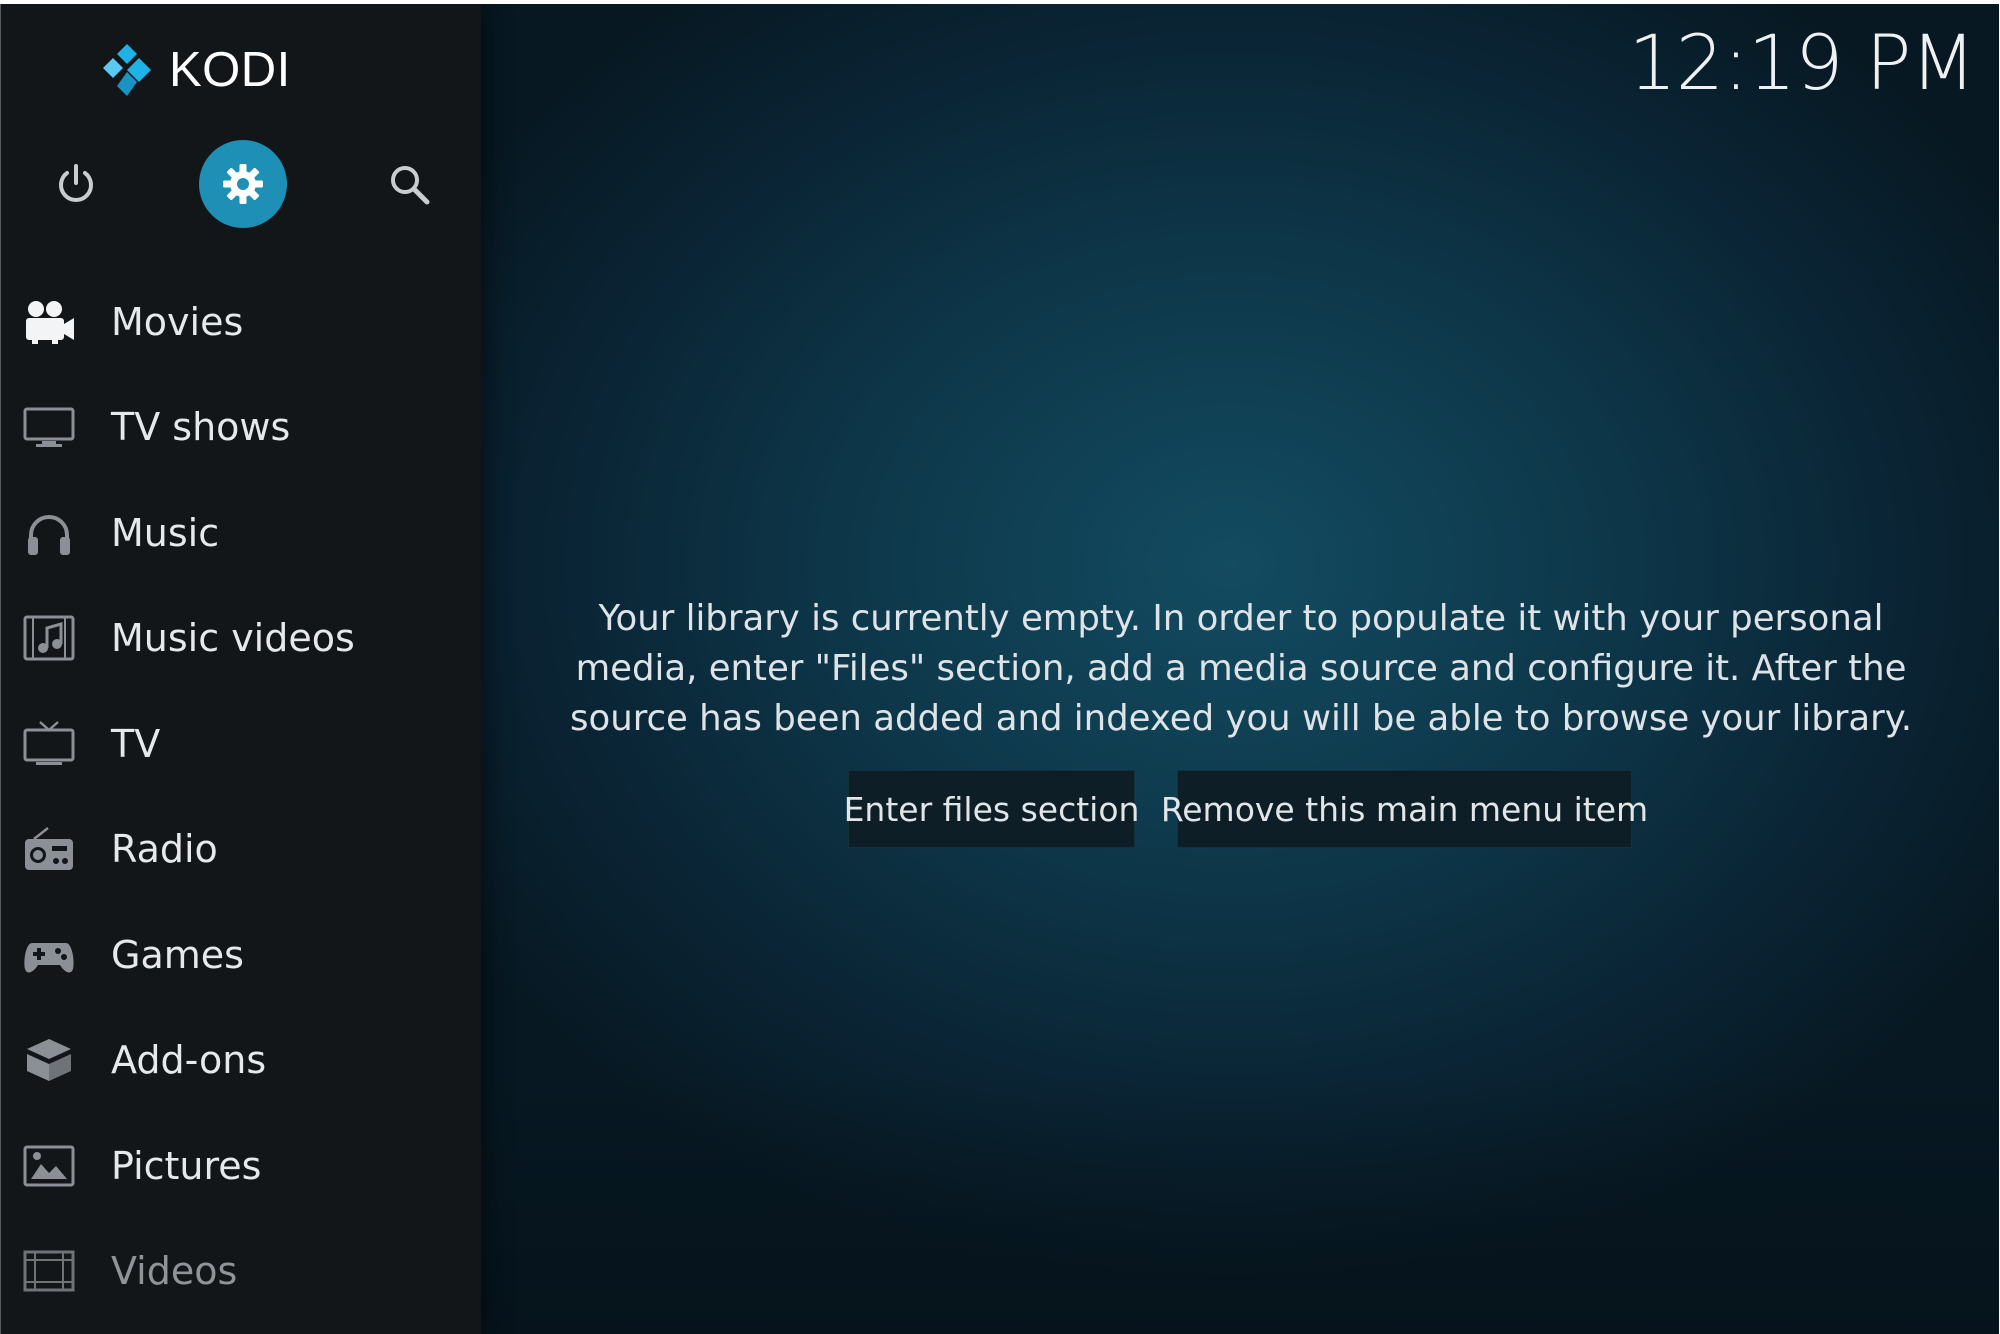 The image size is (2000, 1334). What do you see at coordinates (49, 1166) in the screenshot?
I see `picture-icon` at bounding box center [49, 1166].